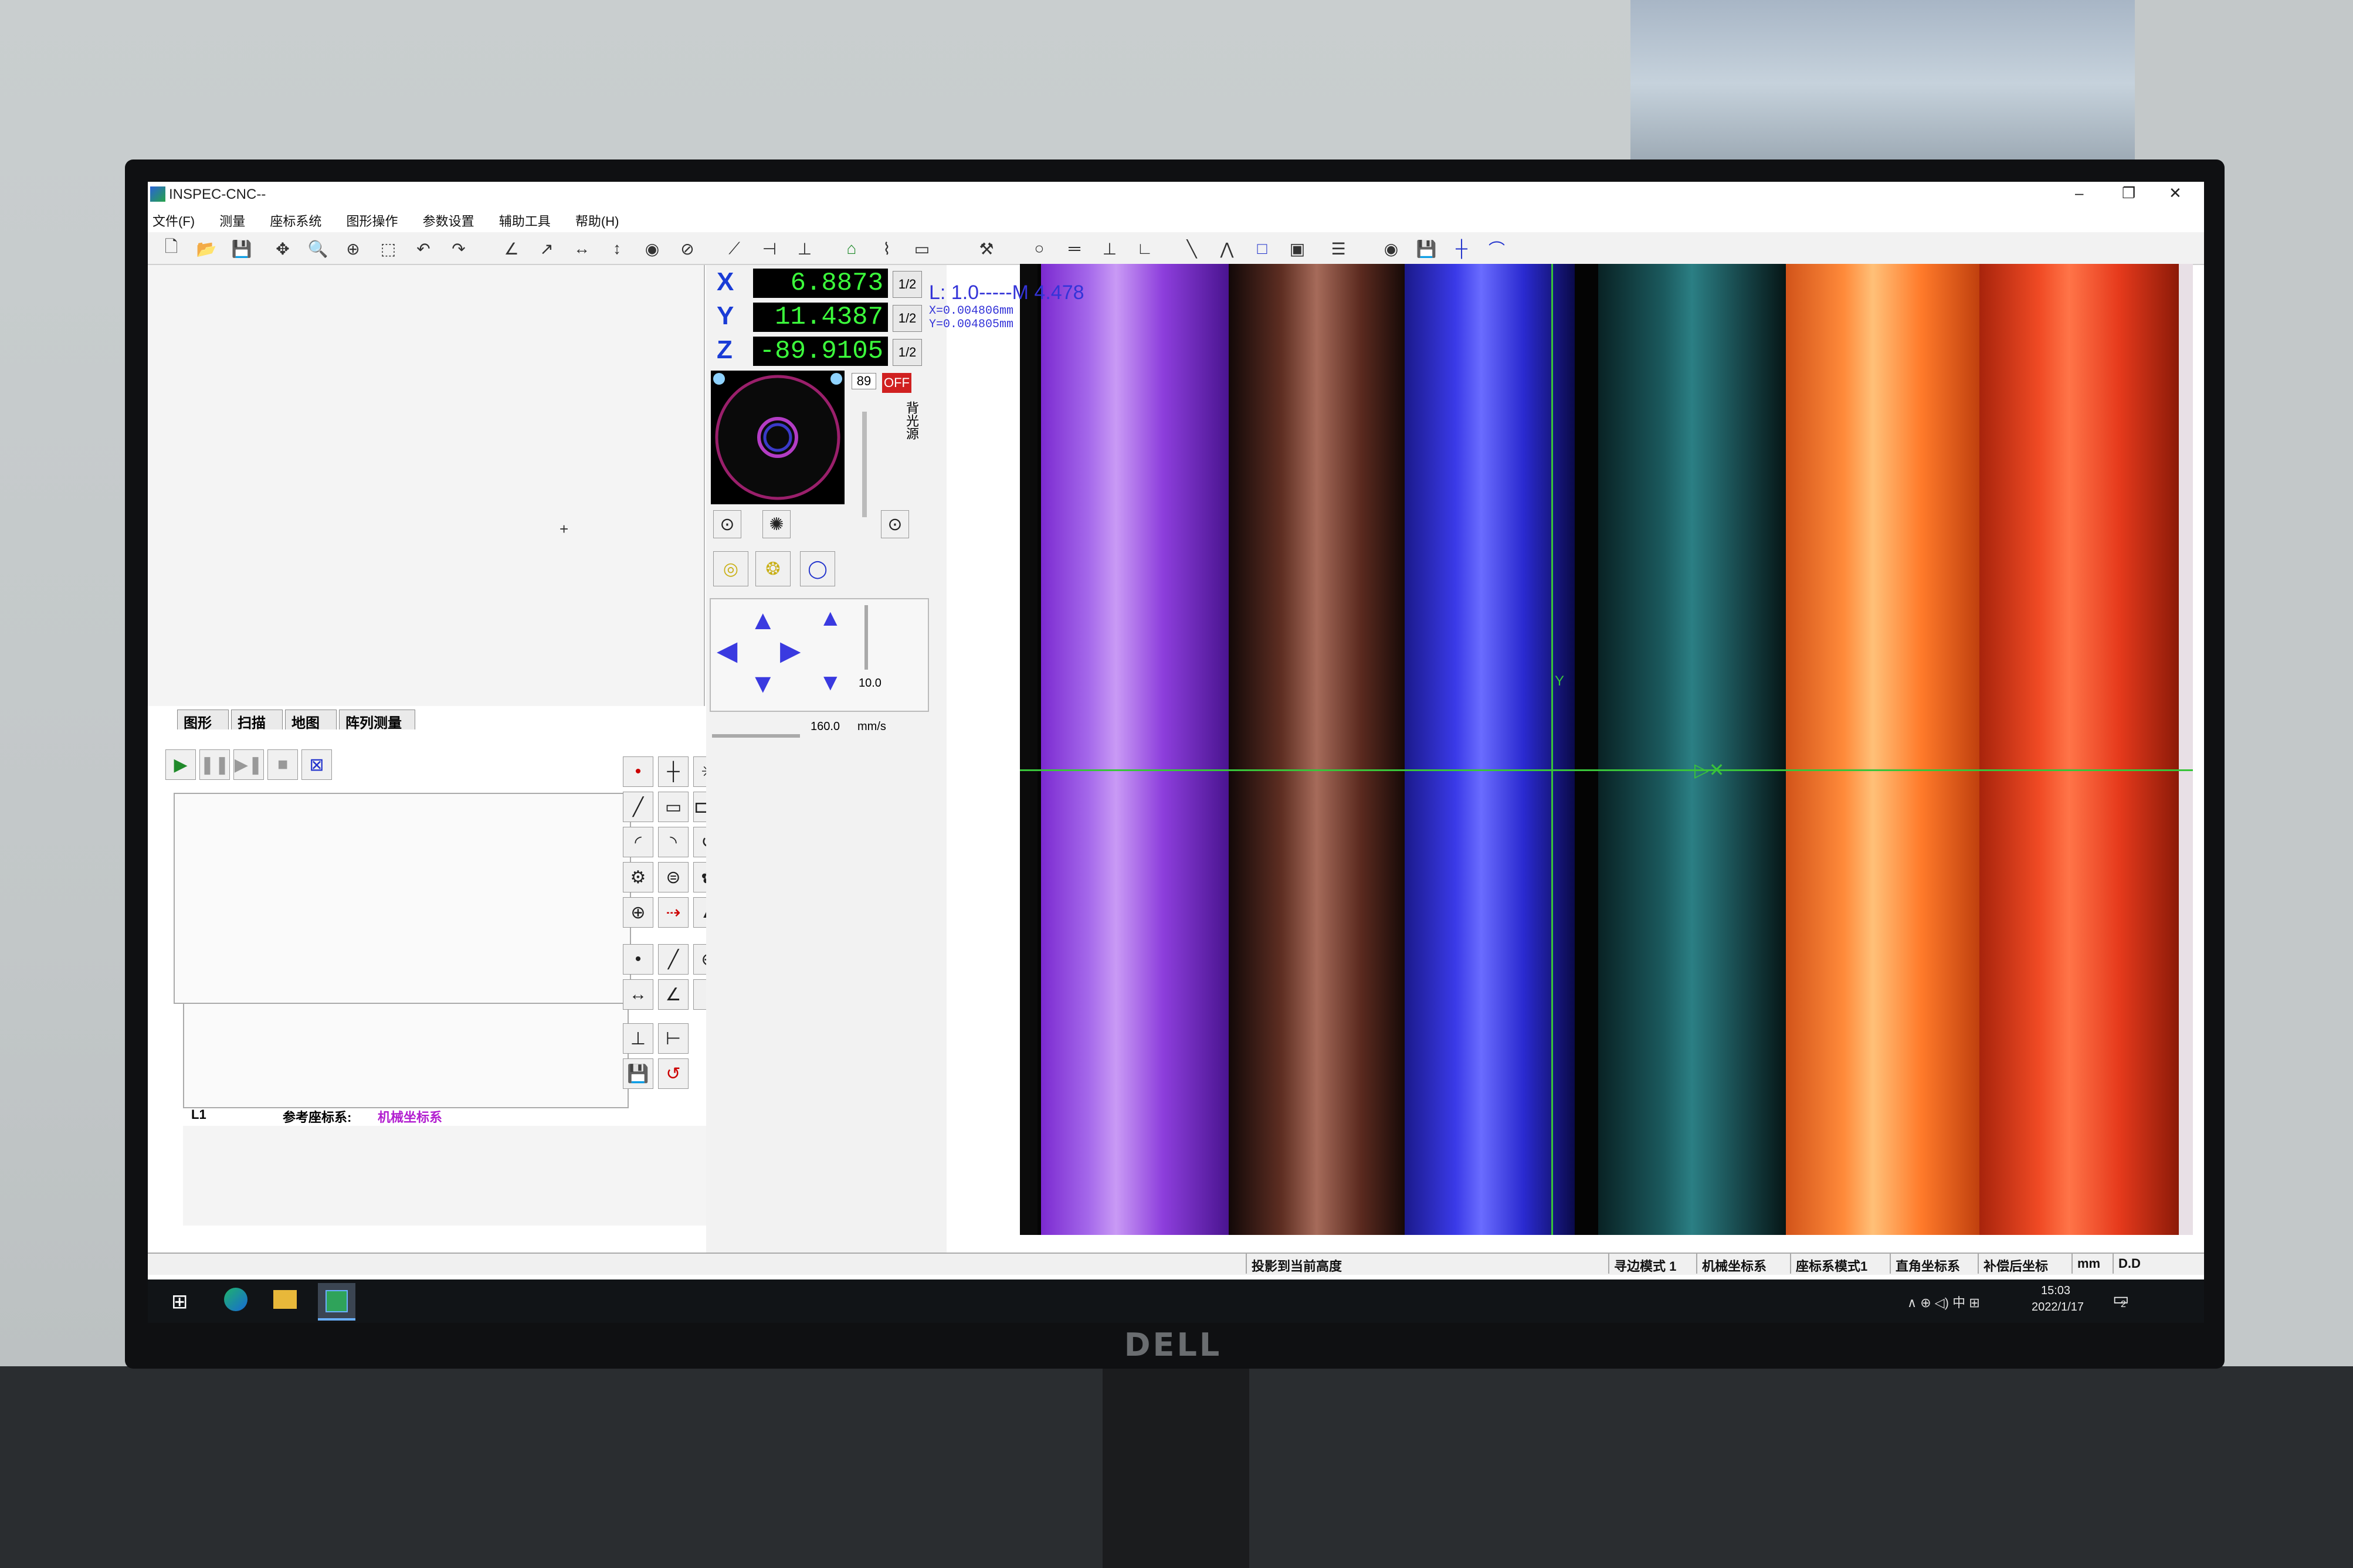 This screenshot has height=1568, width=2353. Describe the element at coordinates (673, 994) in the screenshot. I see `angle-tool-icon: ∠` at that location.